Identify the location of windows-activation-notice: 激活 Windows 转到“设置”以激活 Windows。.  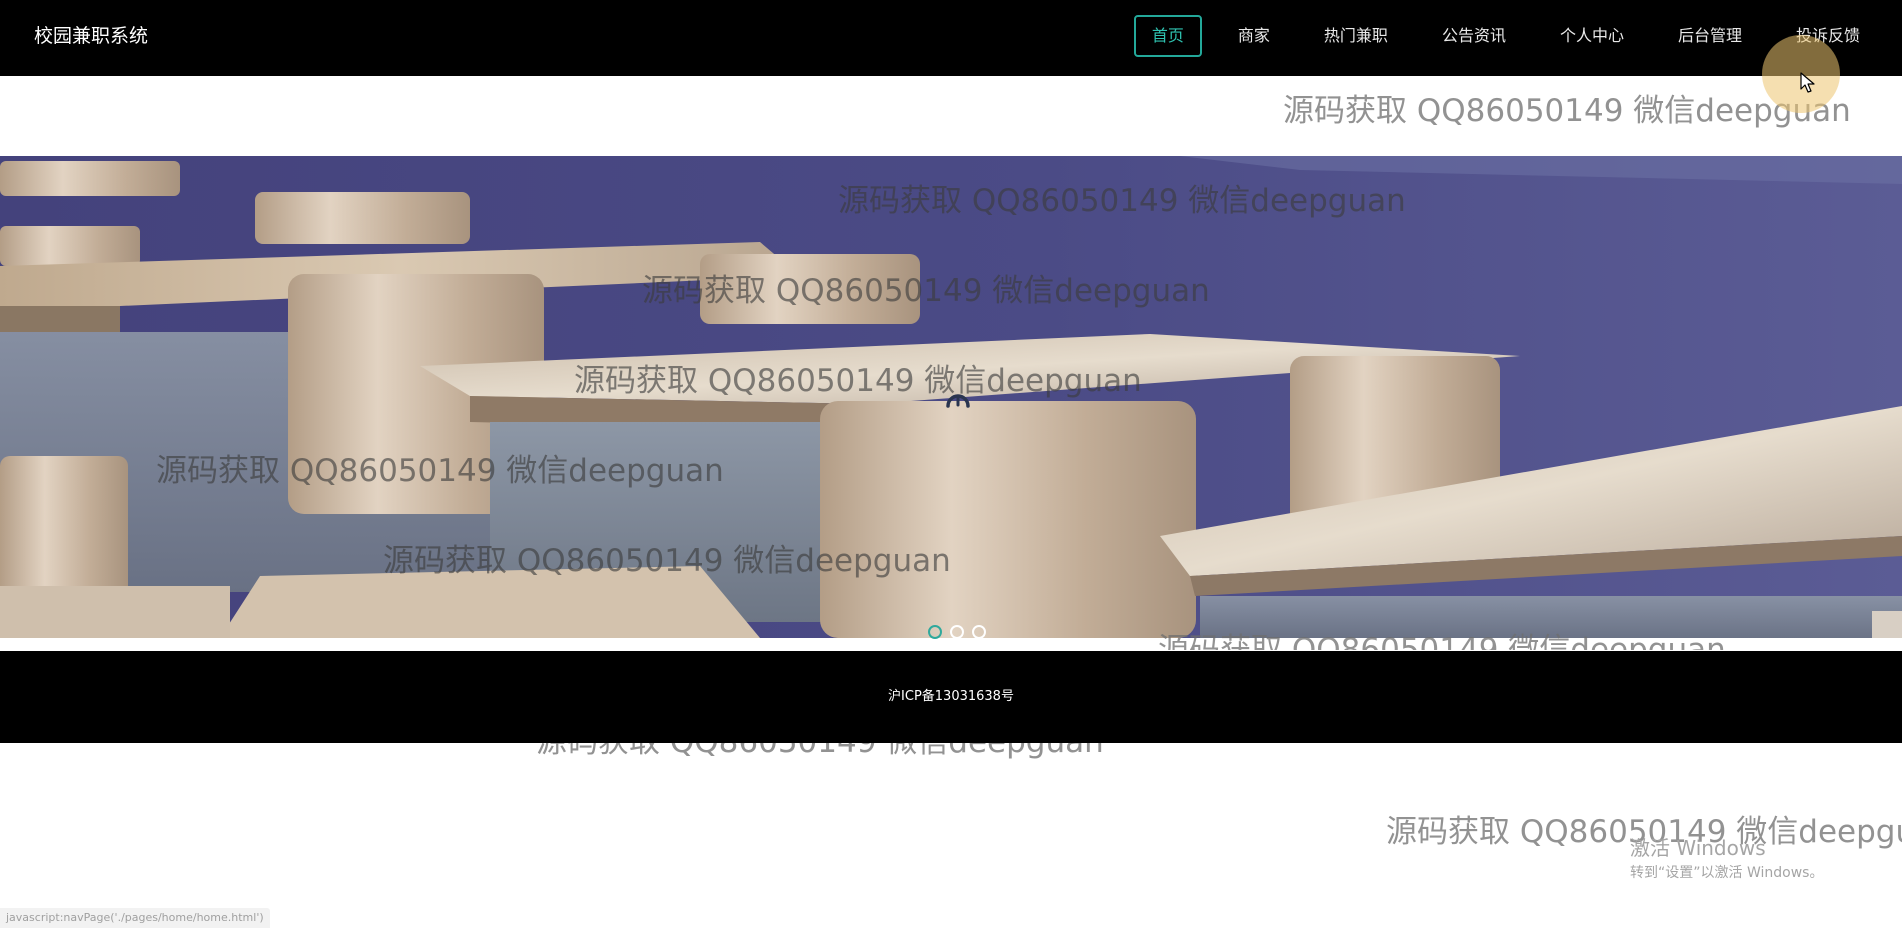
(1726, 859).